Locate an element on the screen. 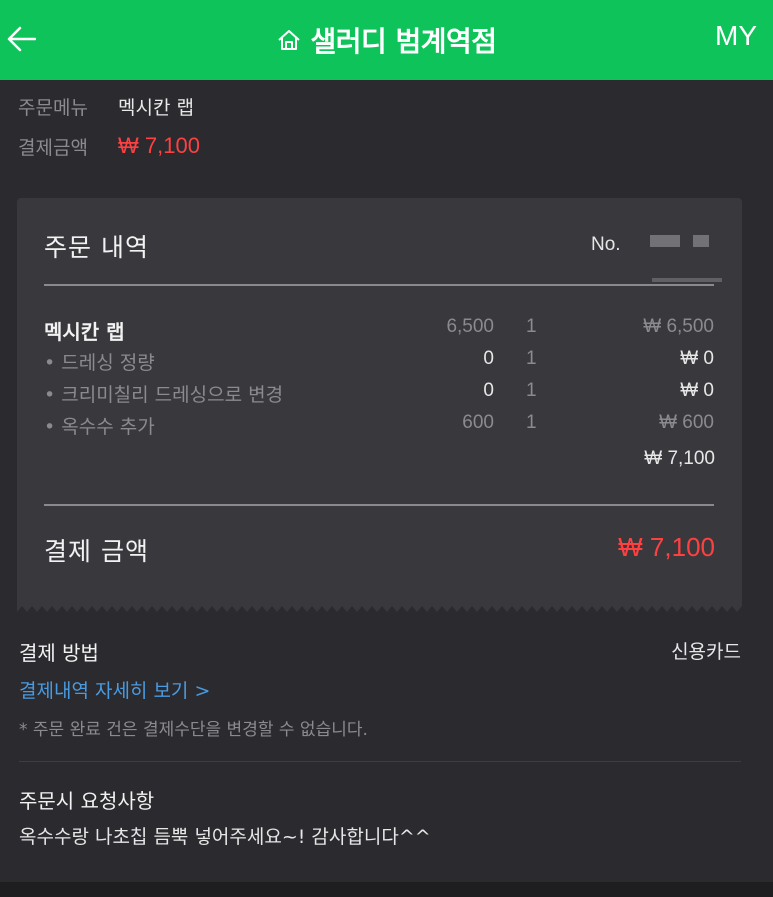  menu-value: 멕시칸 랩 is located at coordinates (156, 107).